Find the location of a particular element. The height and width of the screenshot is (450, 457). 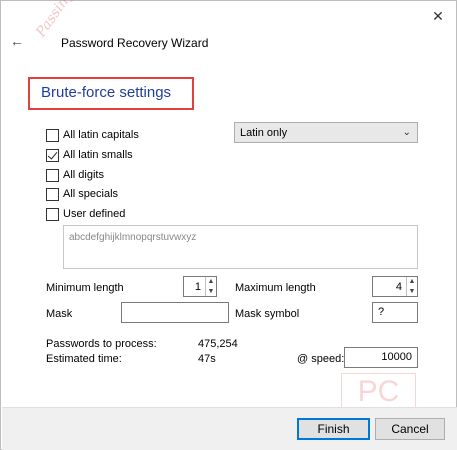

passwords-to-process-label: Passwords to process: is located at coordinates (101, 344).